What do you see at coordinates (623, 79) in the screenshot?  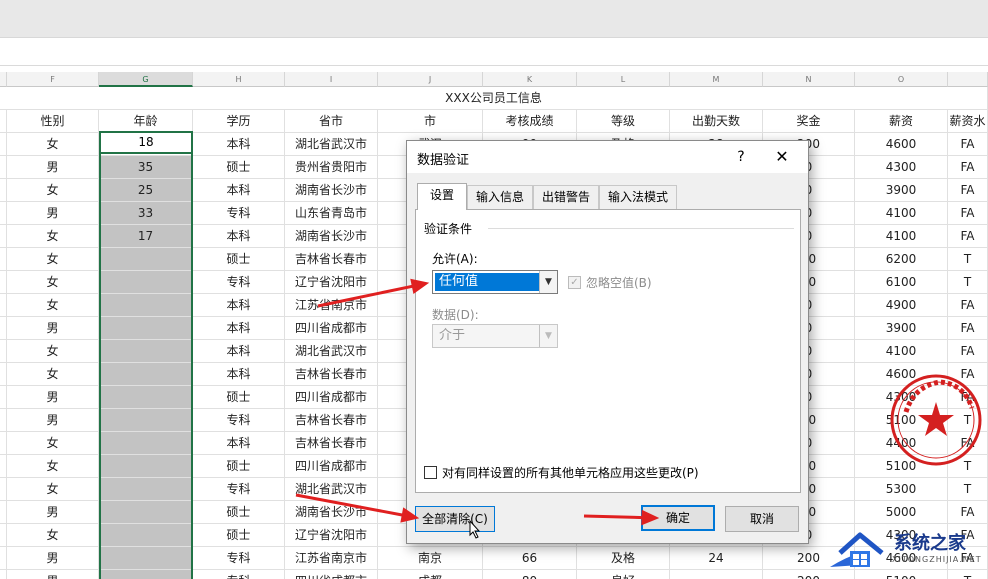 I see `column-header: L` at bounding box center [623, 79].